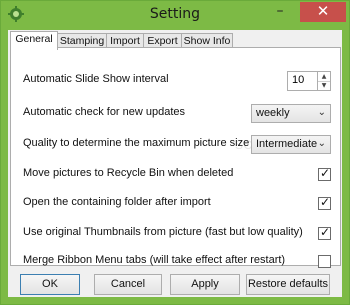 The width and height of the screenshot is (350, 305). What do you see at coordinates (34, 40) in the screenshot?
I see `tab-general: General` at bounding box center [34, 40].